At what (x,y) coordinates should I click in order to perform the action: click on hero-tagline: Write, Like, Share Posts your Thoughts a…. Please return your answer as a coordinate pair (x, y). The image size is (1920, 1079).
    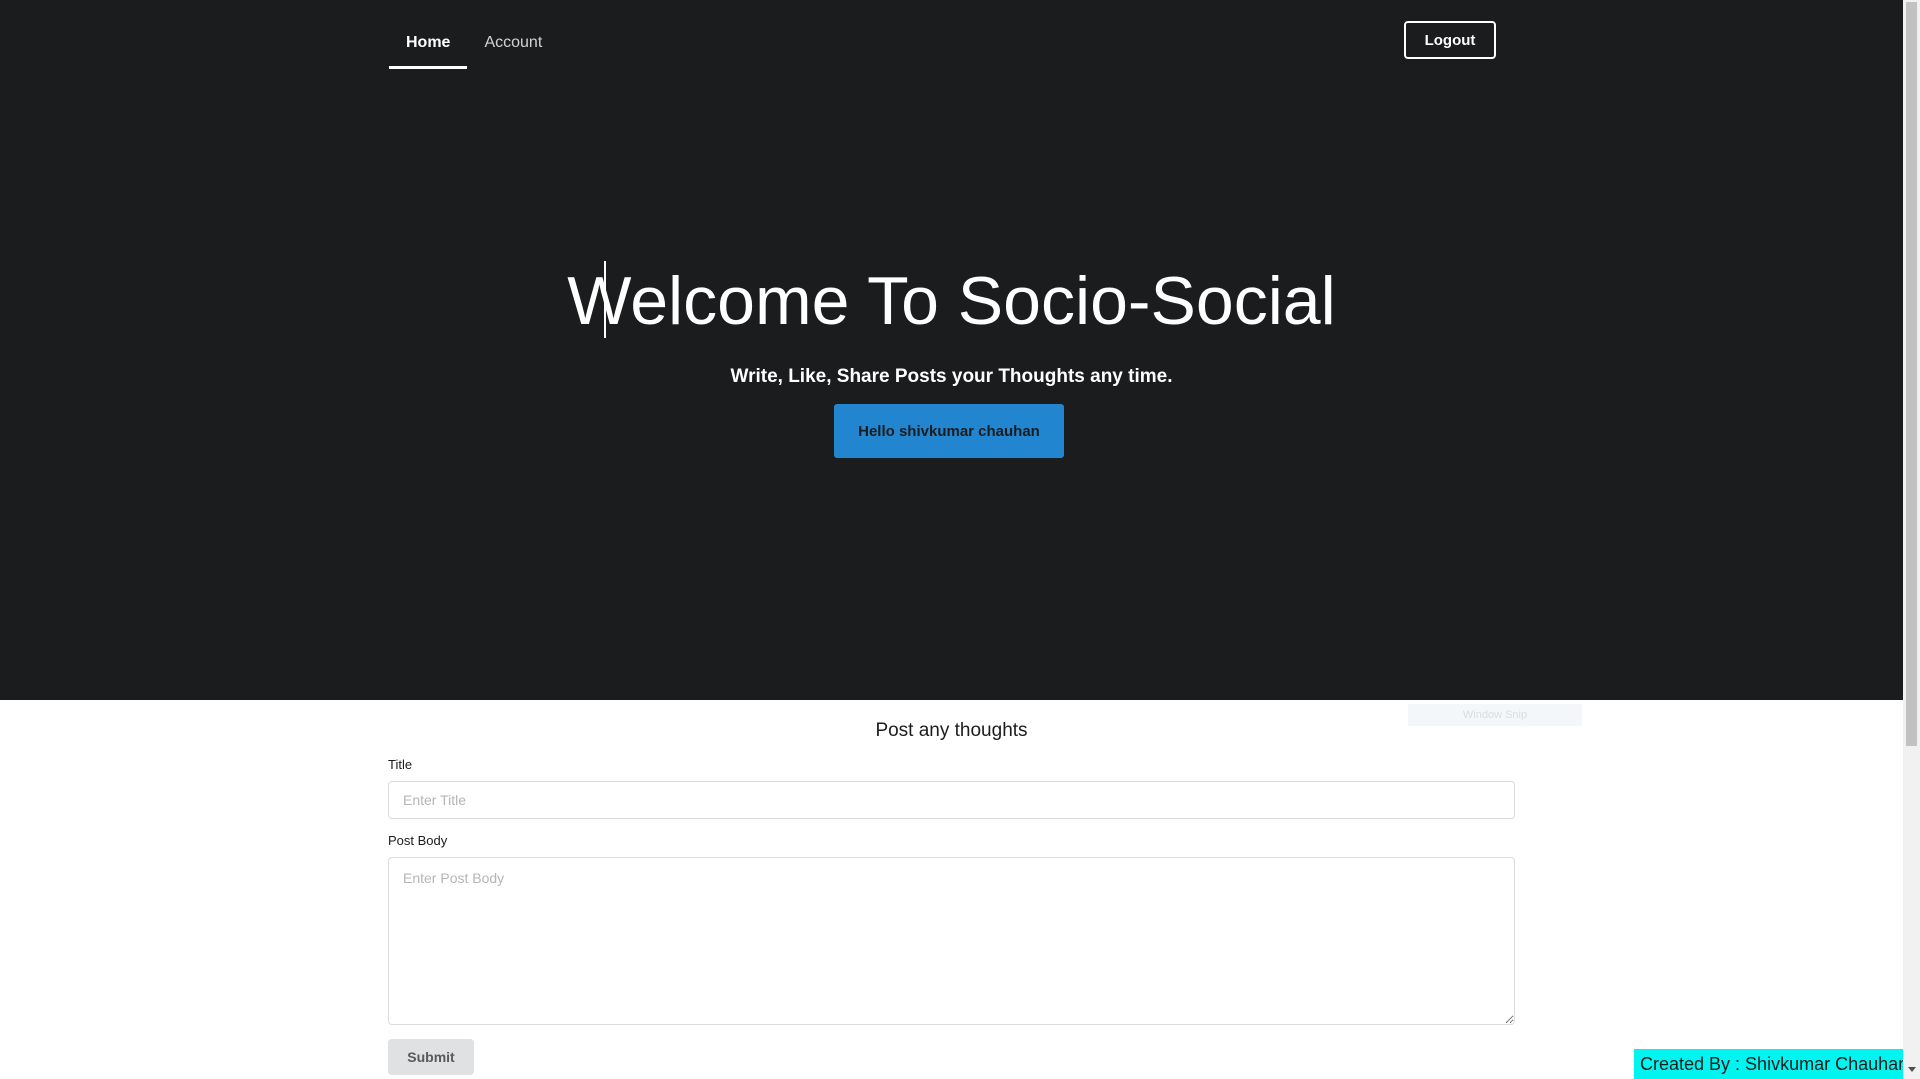
    Looking at the image, I should click on (951, 376).